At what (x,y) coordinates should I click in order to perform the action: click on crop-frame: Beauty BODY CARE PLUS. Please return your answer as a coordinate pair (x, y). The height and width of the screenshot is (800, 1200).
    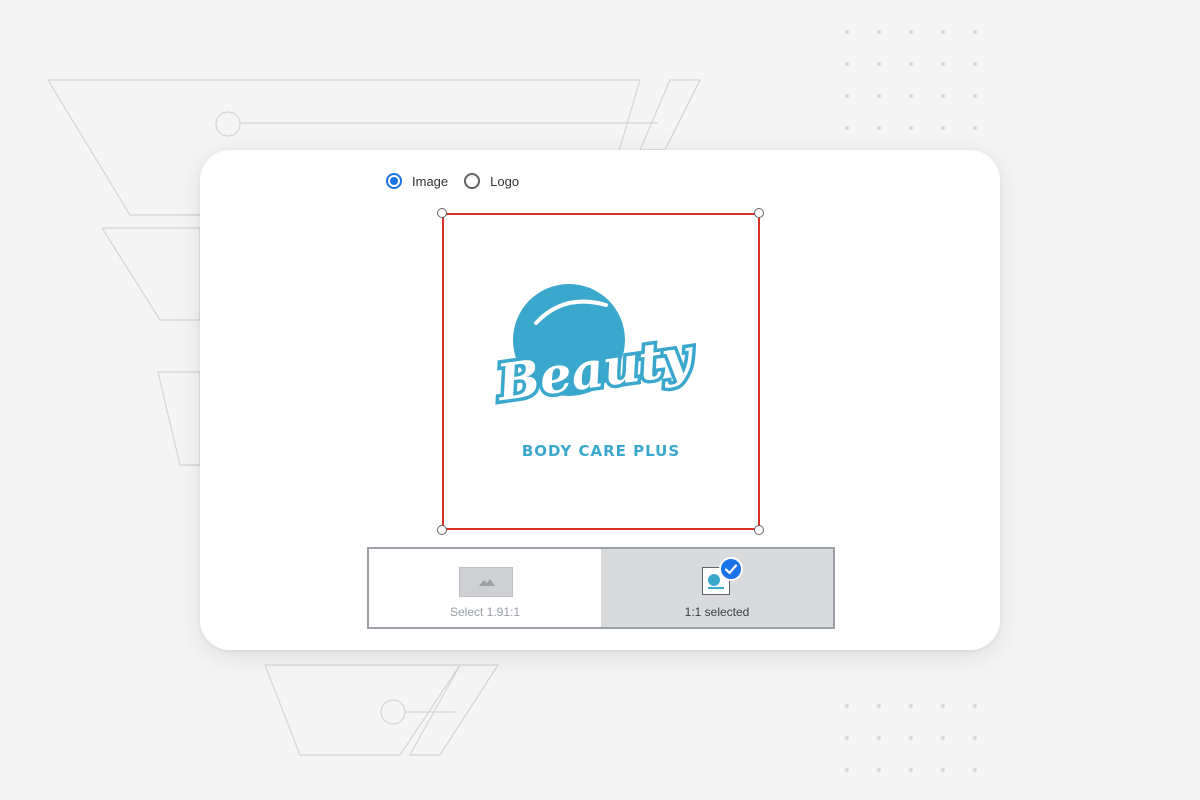
    Looking at the image, I should click on (601, 371).